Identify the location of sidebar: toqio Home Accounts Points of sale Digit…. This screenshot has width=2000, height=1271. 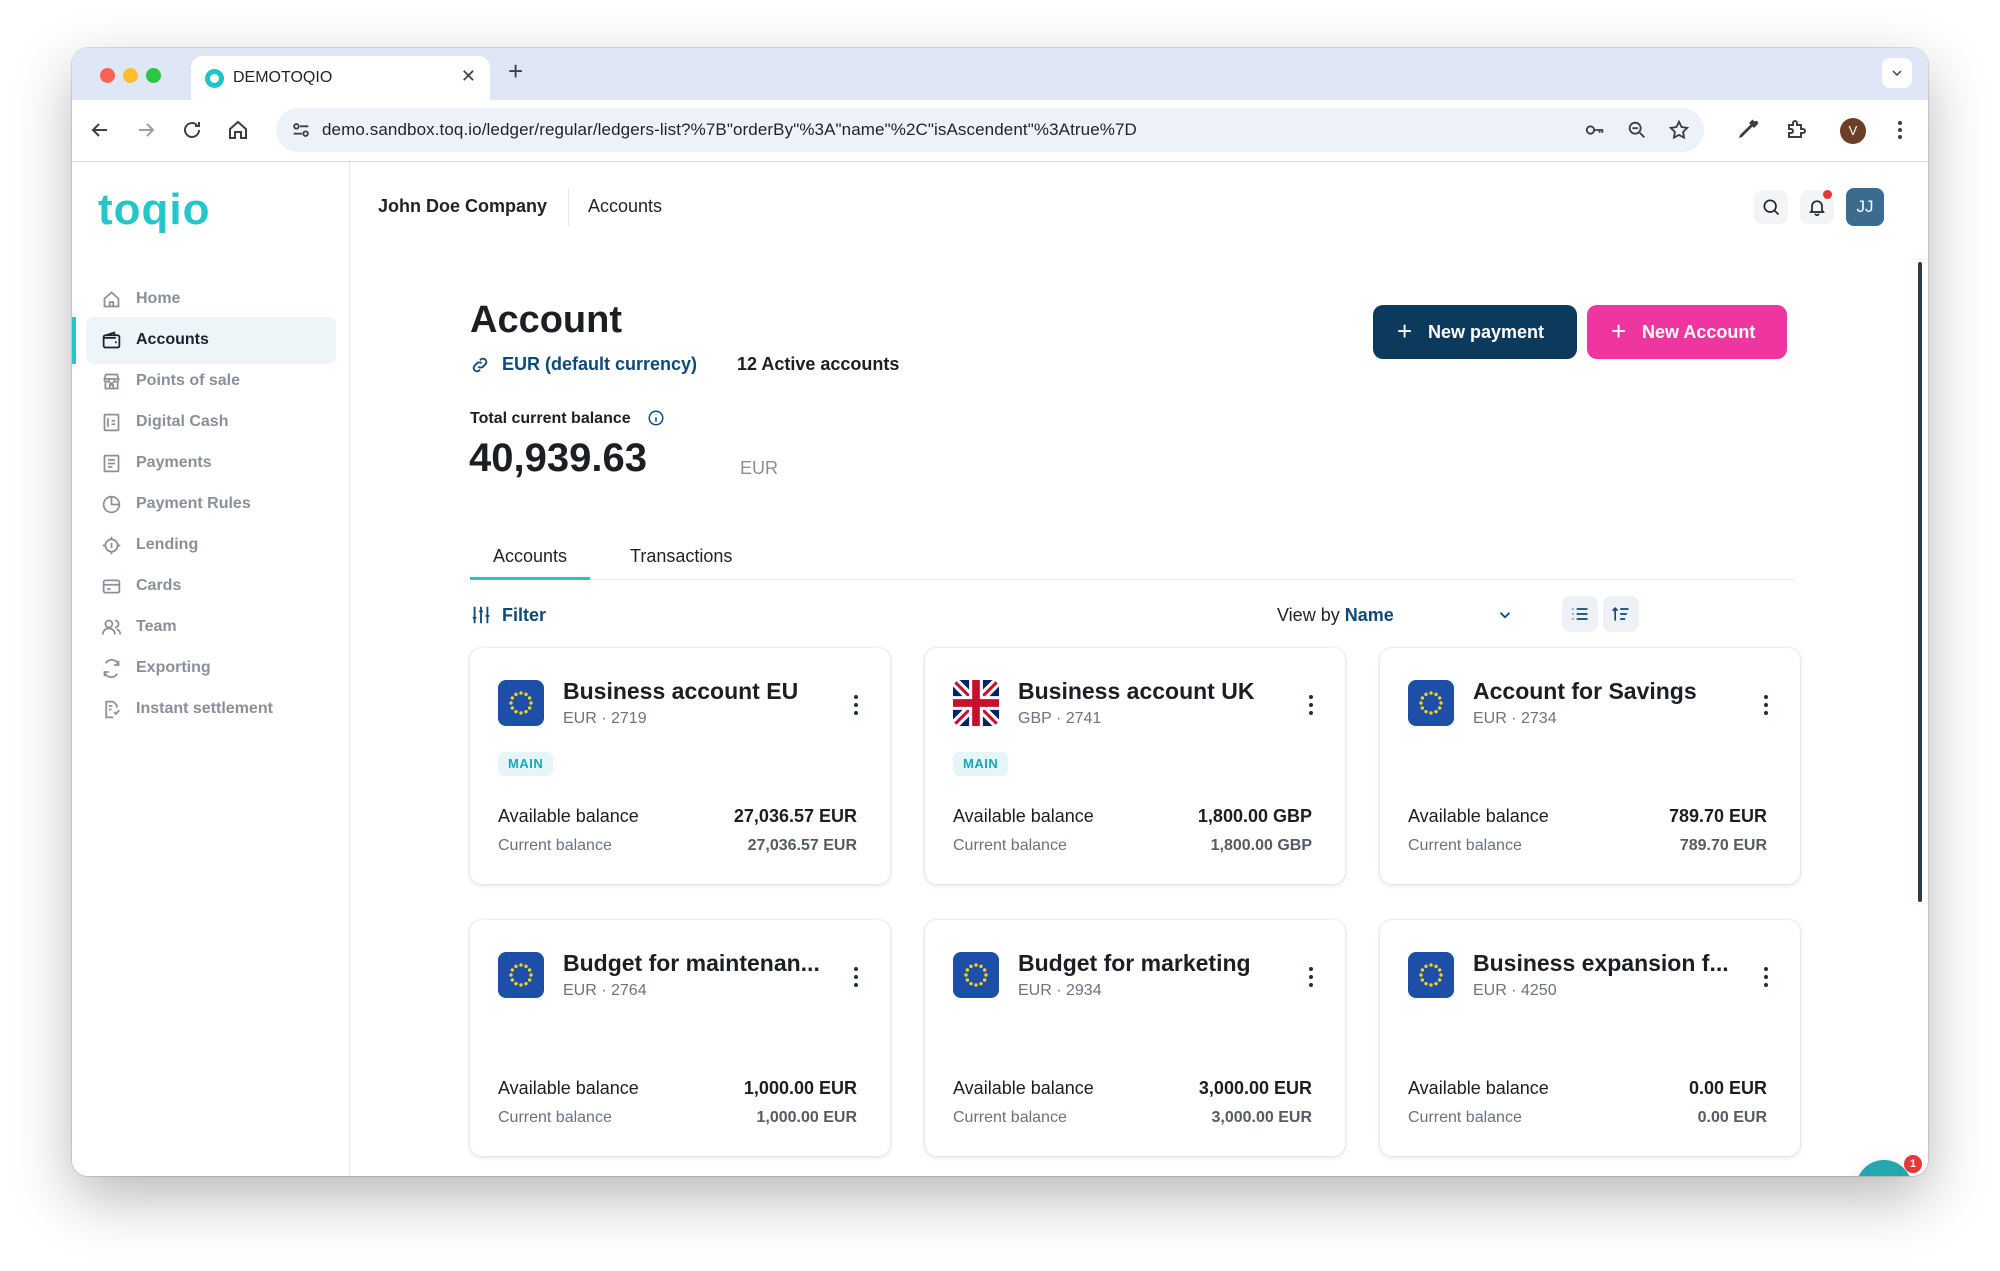
(211, 669).